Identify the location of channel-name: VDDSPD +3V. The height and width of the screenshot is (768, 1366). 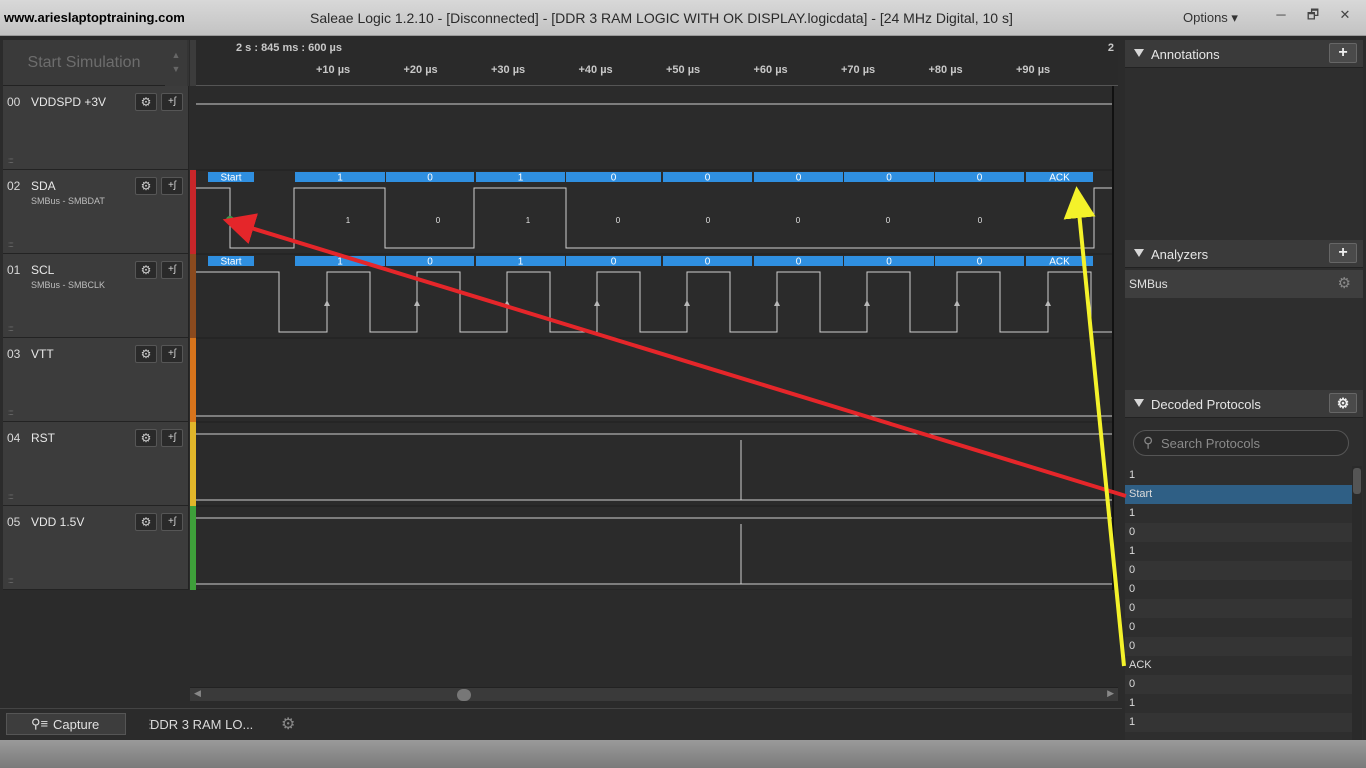
(68, 102).